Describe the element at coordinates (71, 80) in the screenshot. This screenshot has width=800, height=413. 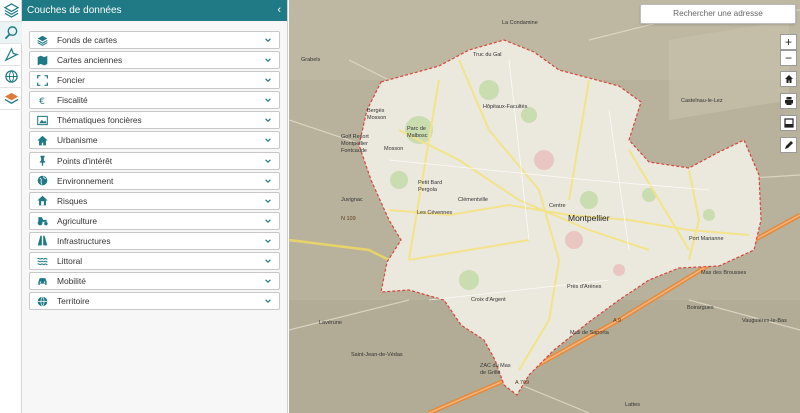
I see `layer-item-label: Foncier` at that location.